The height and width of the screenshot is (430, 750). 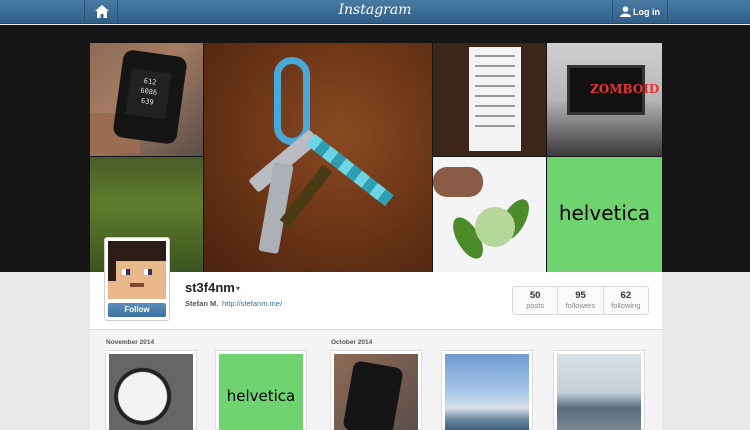 What do you see at coordinates (148, 94) in the screenshot?
I see `watch-screen: 612 6086 639` at bounding box center [148, 94].